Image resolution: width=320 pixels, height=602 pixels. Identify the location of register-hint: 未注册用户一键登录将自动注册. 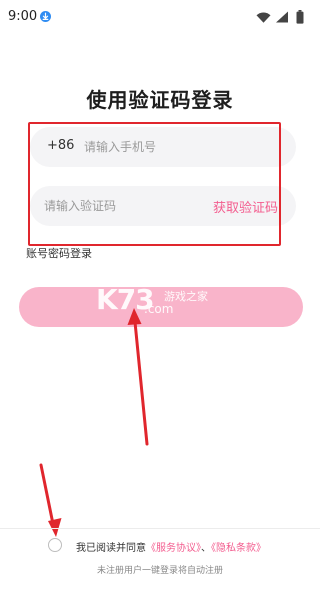
(159, 571).